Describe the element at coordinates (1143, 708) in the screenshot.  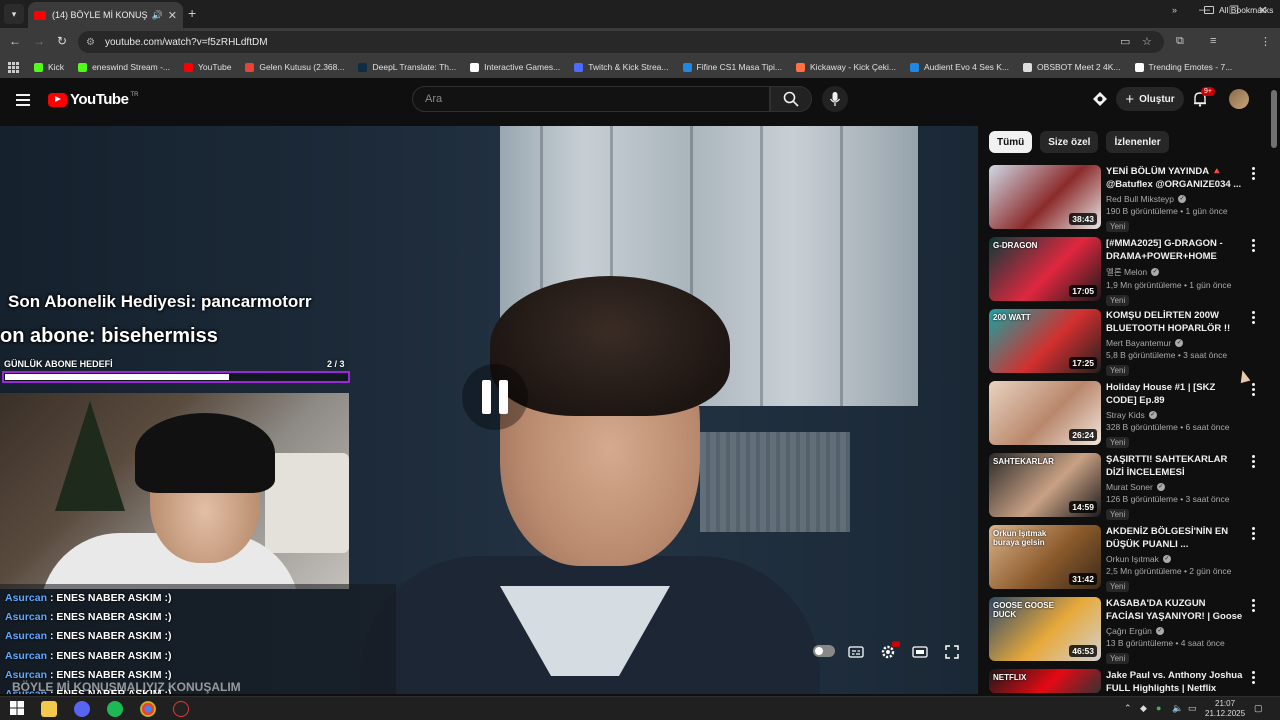
I see `tray-app-icon: ◆` at that location.